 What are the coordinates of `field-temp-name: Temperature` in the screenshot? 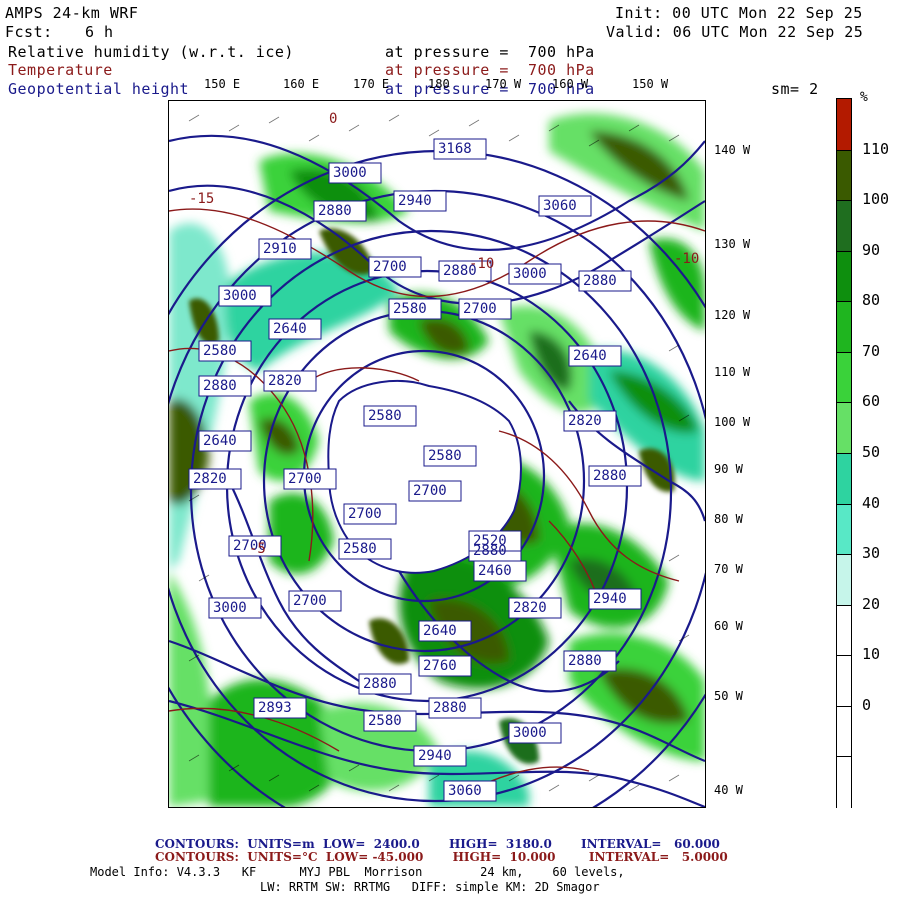 It's located at (60, 70).